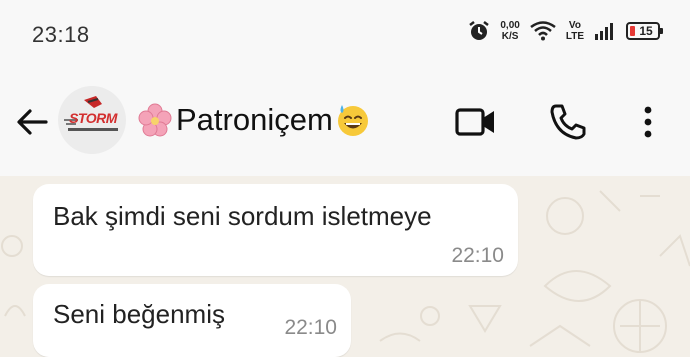 The height and width of the screenshot is (357, 690). I want to click on back-arrow-icon, so click(32, 122).